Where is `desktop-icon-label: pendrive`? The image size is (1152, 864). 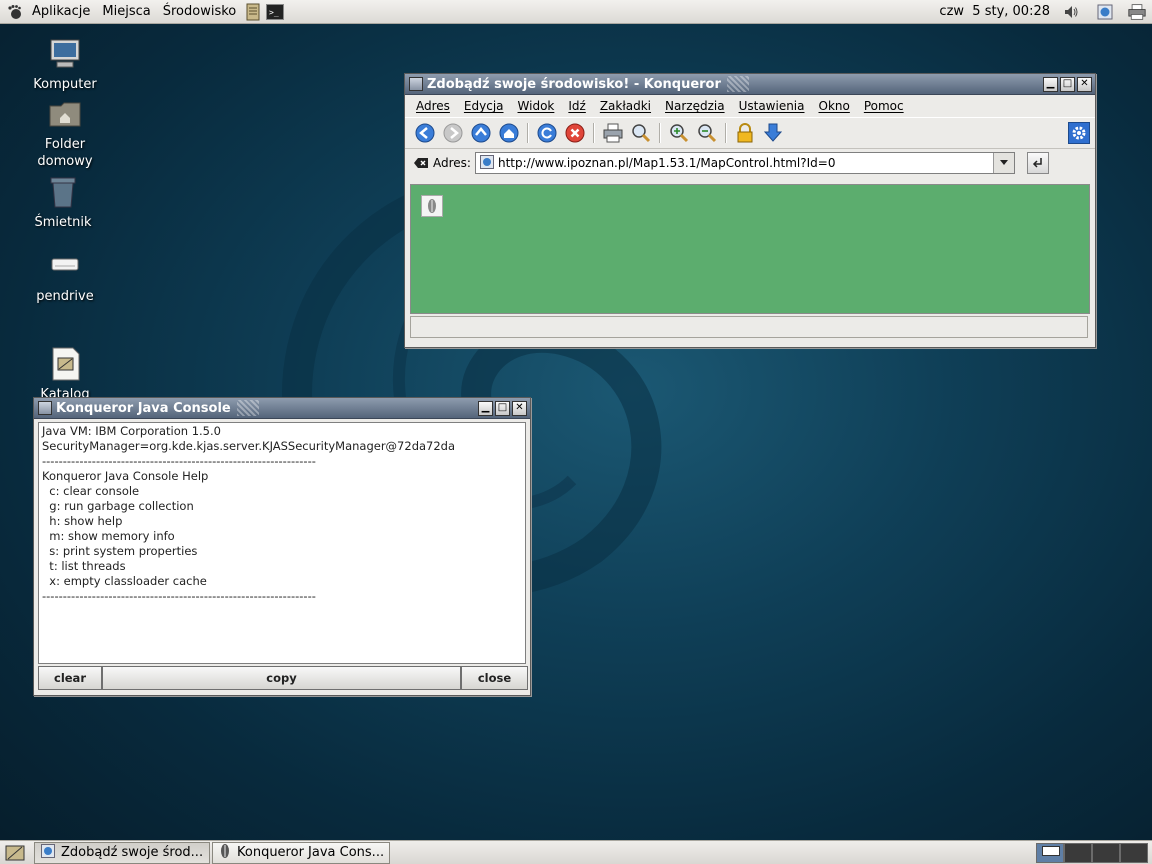
desktop-icon-label: pendrive is located at coordinates (65, 296).